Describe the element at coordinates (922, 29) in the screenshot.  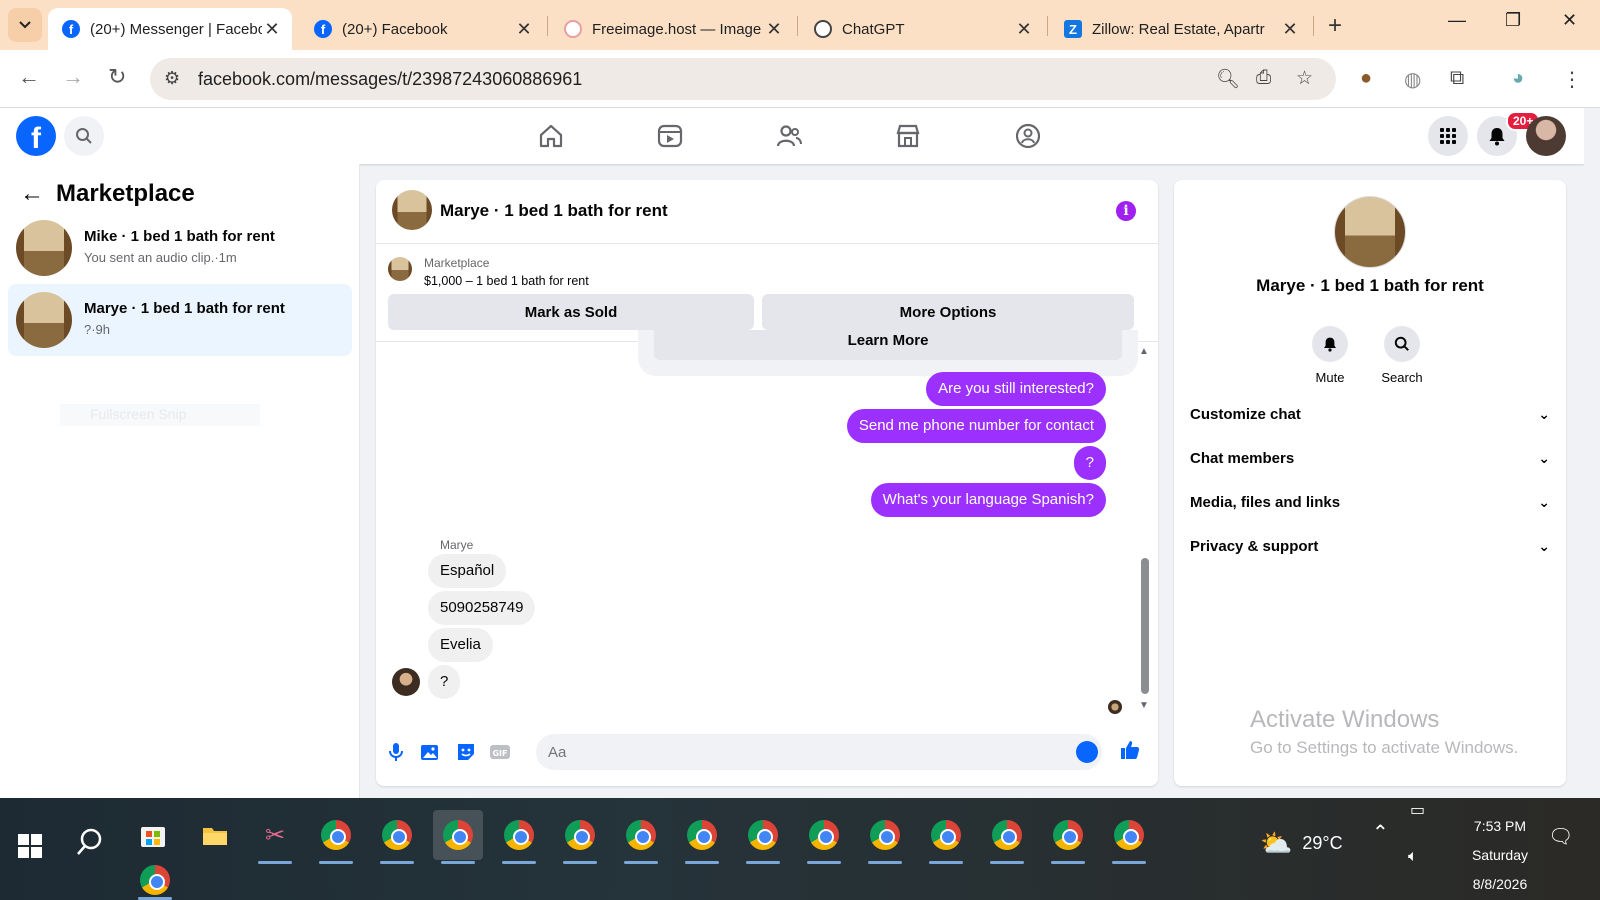
I see `tab-chatgpt: ChatGPT ✕` at that location.